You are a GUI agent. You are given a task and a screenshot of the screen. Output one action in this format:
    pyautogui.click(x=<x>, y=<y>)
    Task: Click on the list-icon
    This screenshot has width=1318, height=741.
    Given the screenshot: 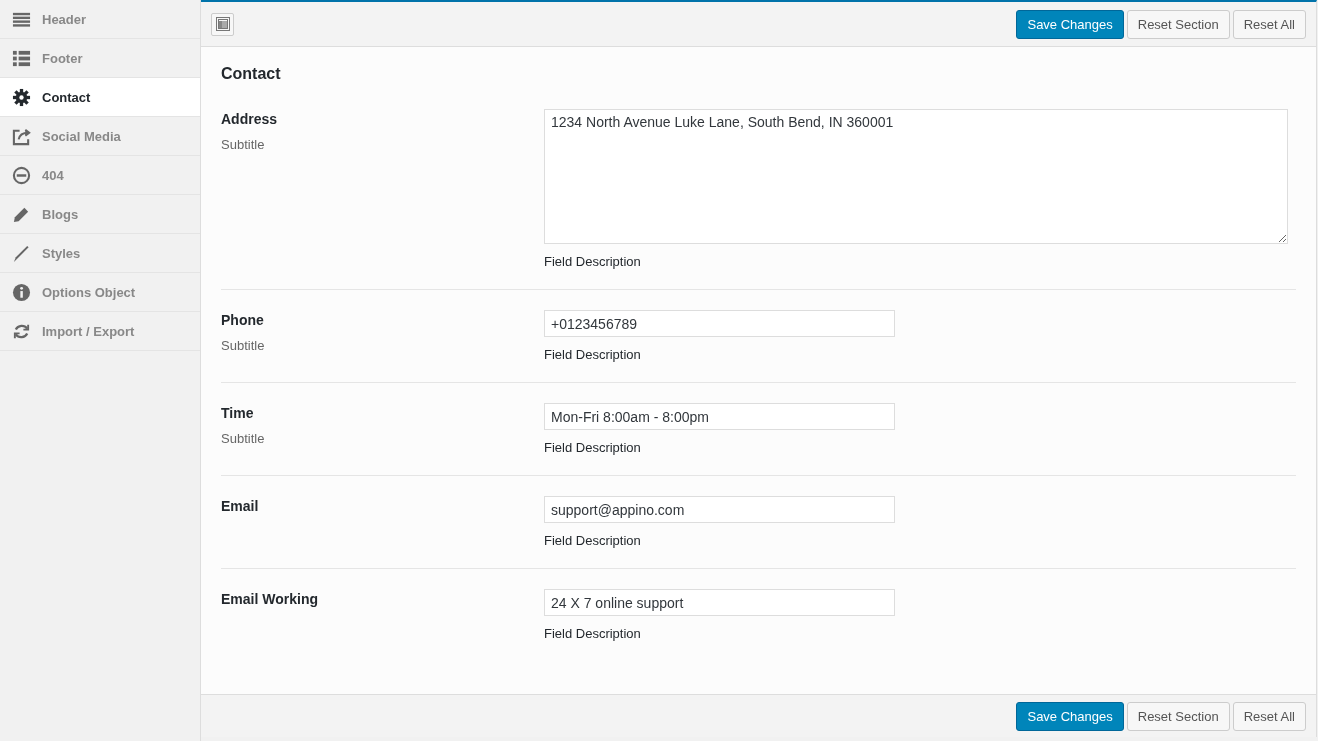 What is the action you would take?
    pyautogui.click(x=21, y=58)
    